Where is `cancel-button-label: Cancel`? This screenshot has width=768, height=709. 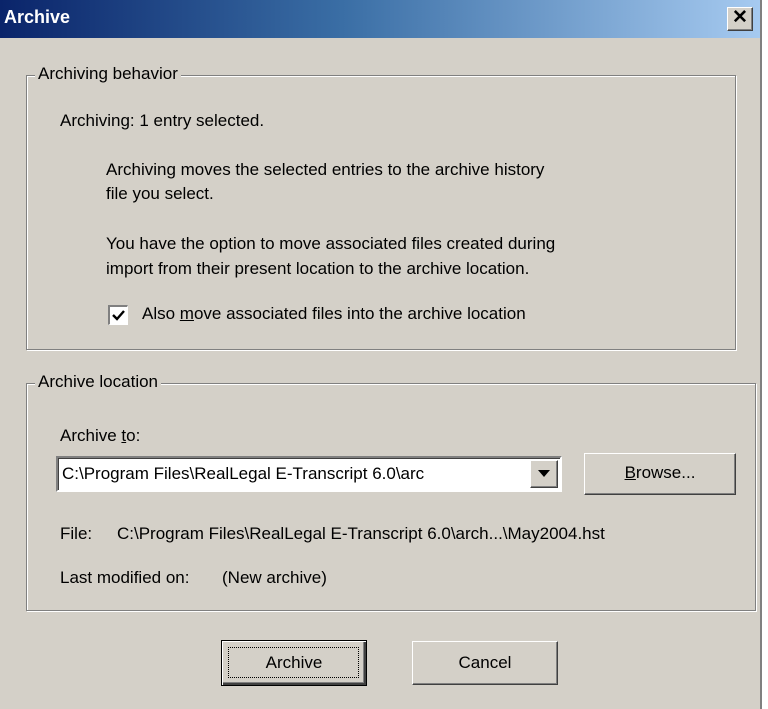 cancel-button-label: Cancel is located at coordinates (485, 662).